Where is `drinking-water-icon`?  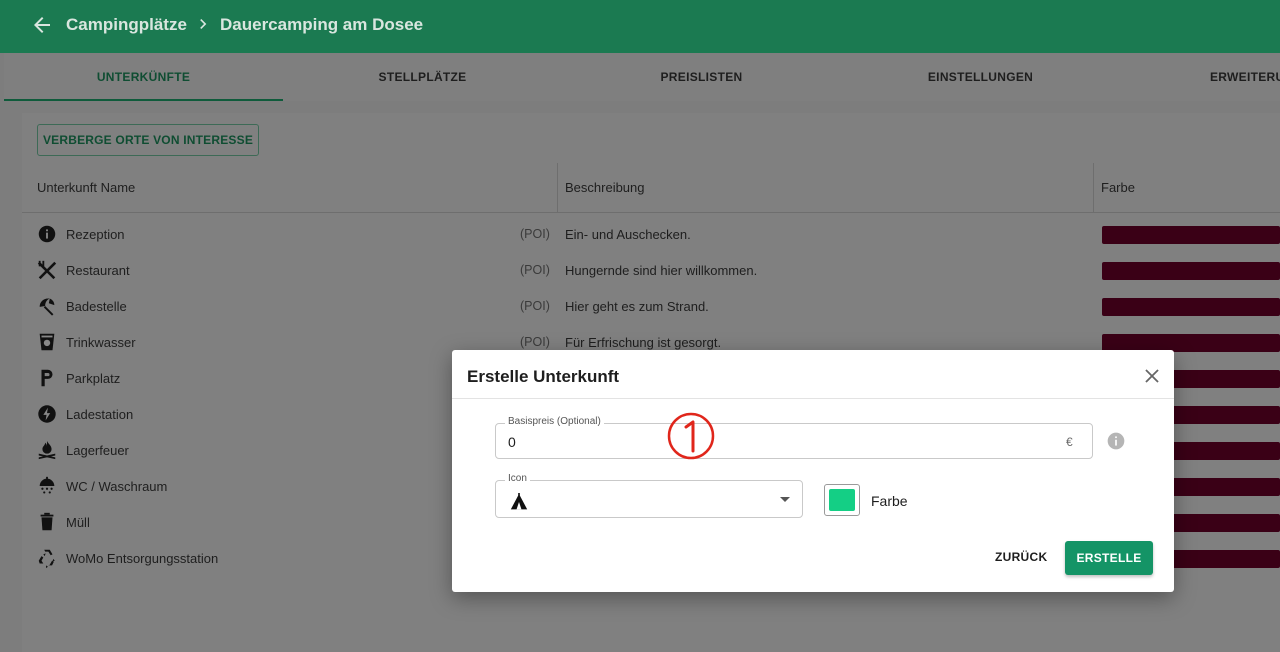
drinking-water-icon is located at coordinates (47, 342).